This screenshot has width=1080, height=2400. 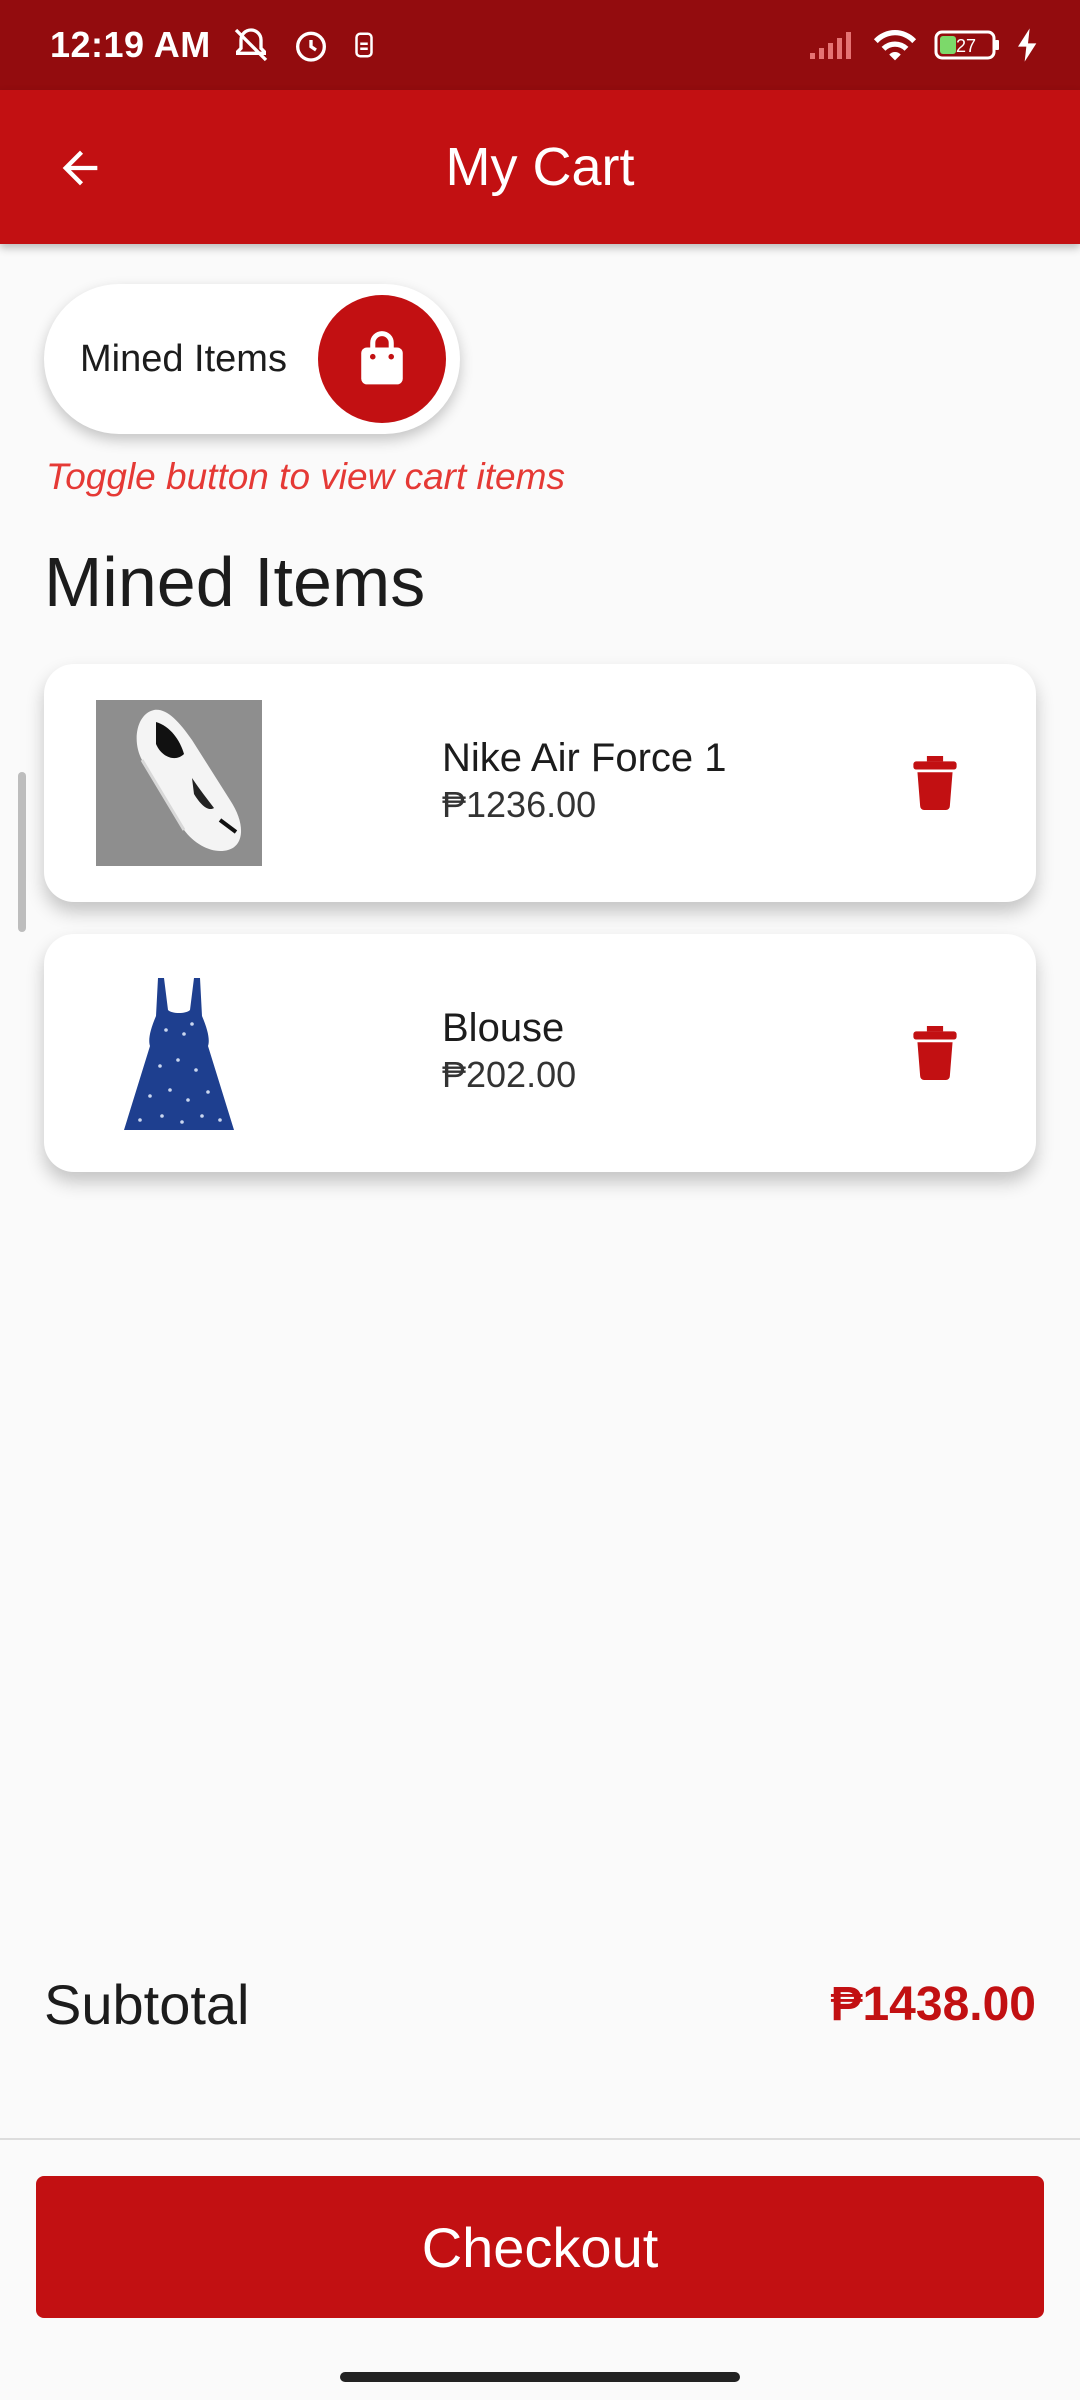 I want to click on status-right: 27, so click(x=923, y=45).